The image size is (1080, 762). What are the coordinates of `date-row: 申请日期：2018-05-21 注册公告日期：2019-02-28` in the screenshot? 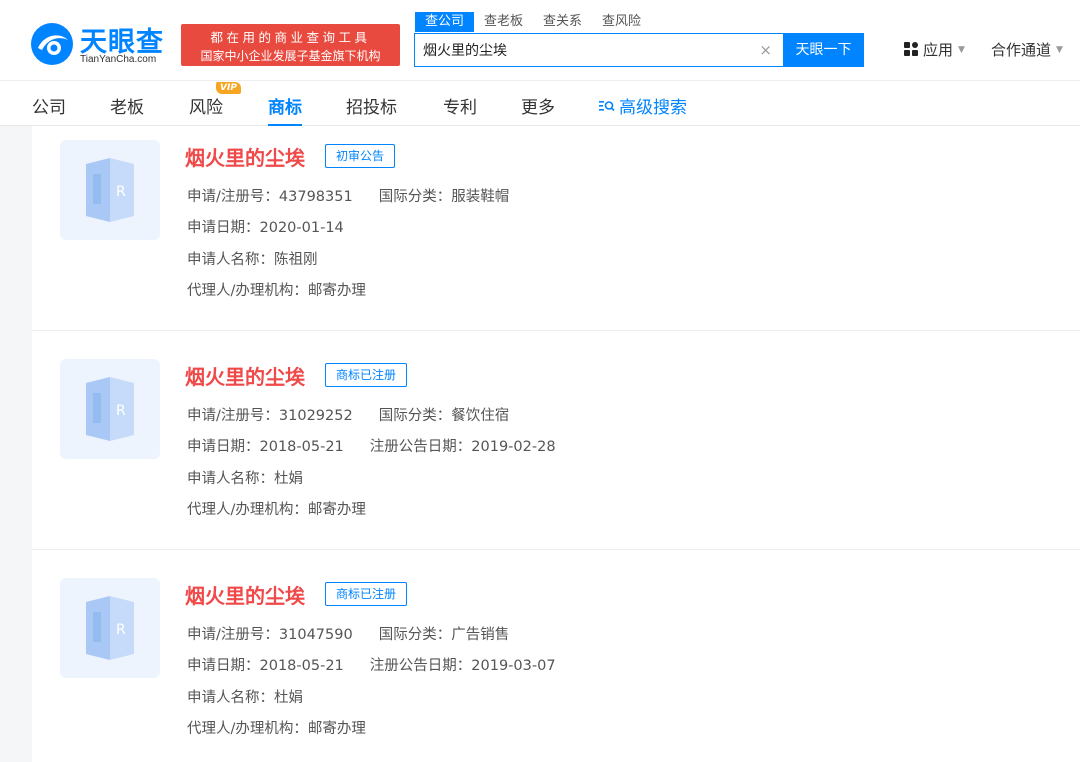 It's located at (371, 445).